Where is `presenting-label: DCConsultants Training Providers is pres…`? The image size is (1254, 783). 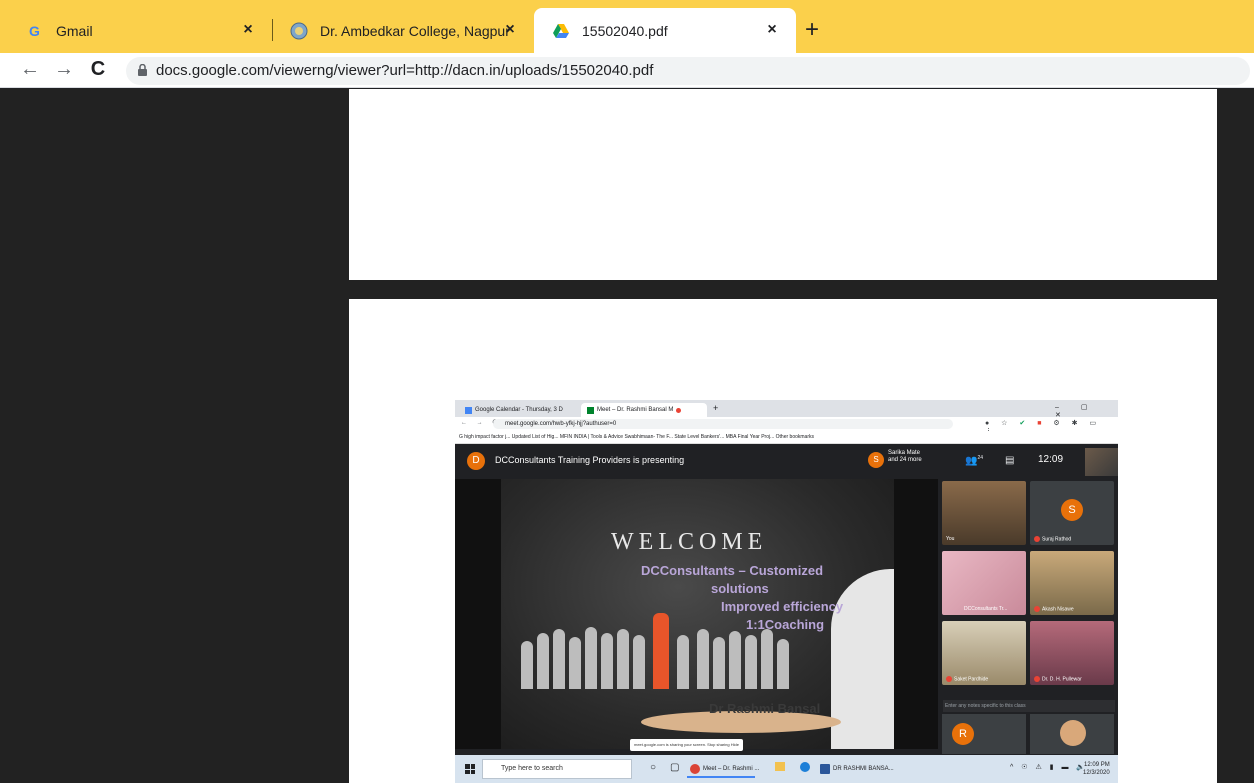
presenting-label: DCConsultants Training Providers is pres… is located at coordinates (590, 460).